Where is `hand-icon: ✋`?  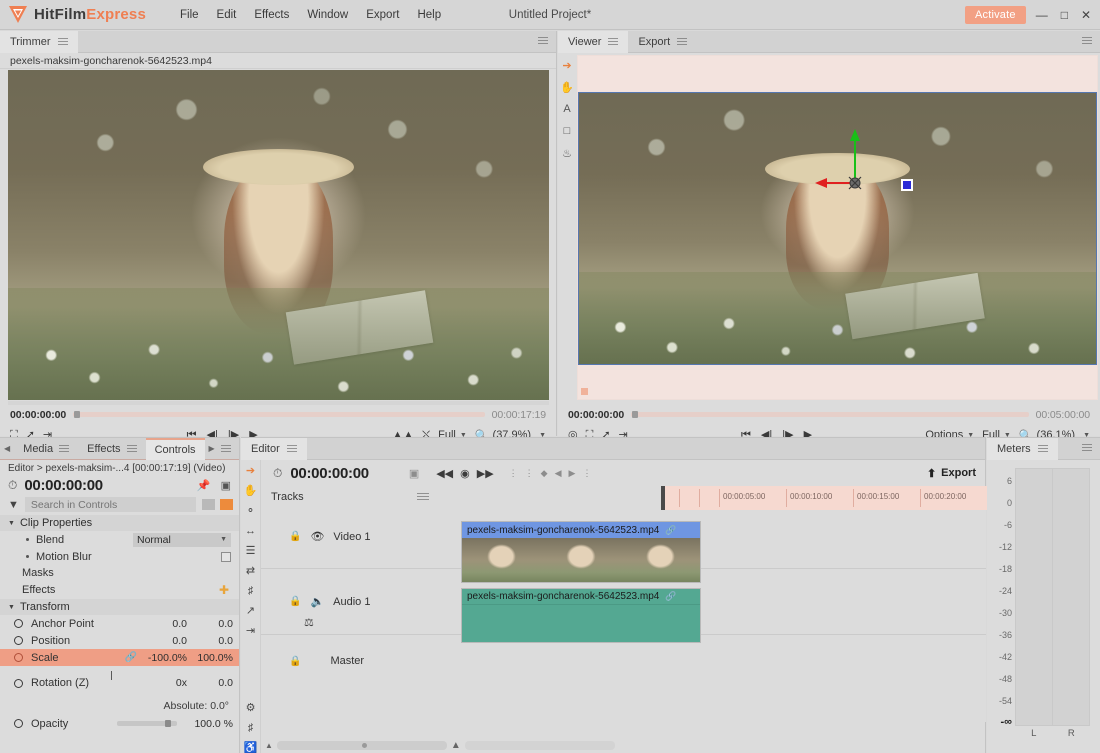 hand-icon: ✋ is located at coordinates (567, 87).